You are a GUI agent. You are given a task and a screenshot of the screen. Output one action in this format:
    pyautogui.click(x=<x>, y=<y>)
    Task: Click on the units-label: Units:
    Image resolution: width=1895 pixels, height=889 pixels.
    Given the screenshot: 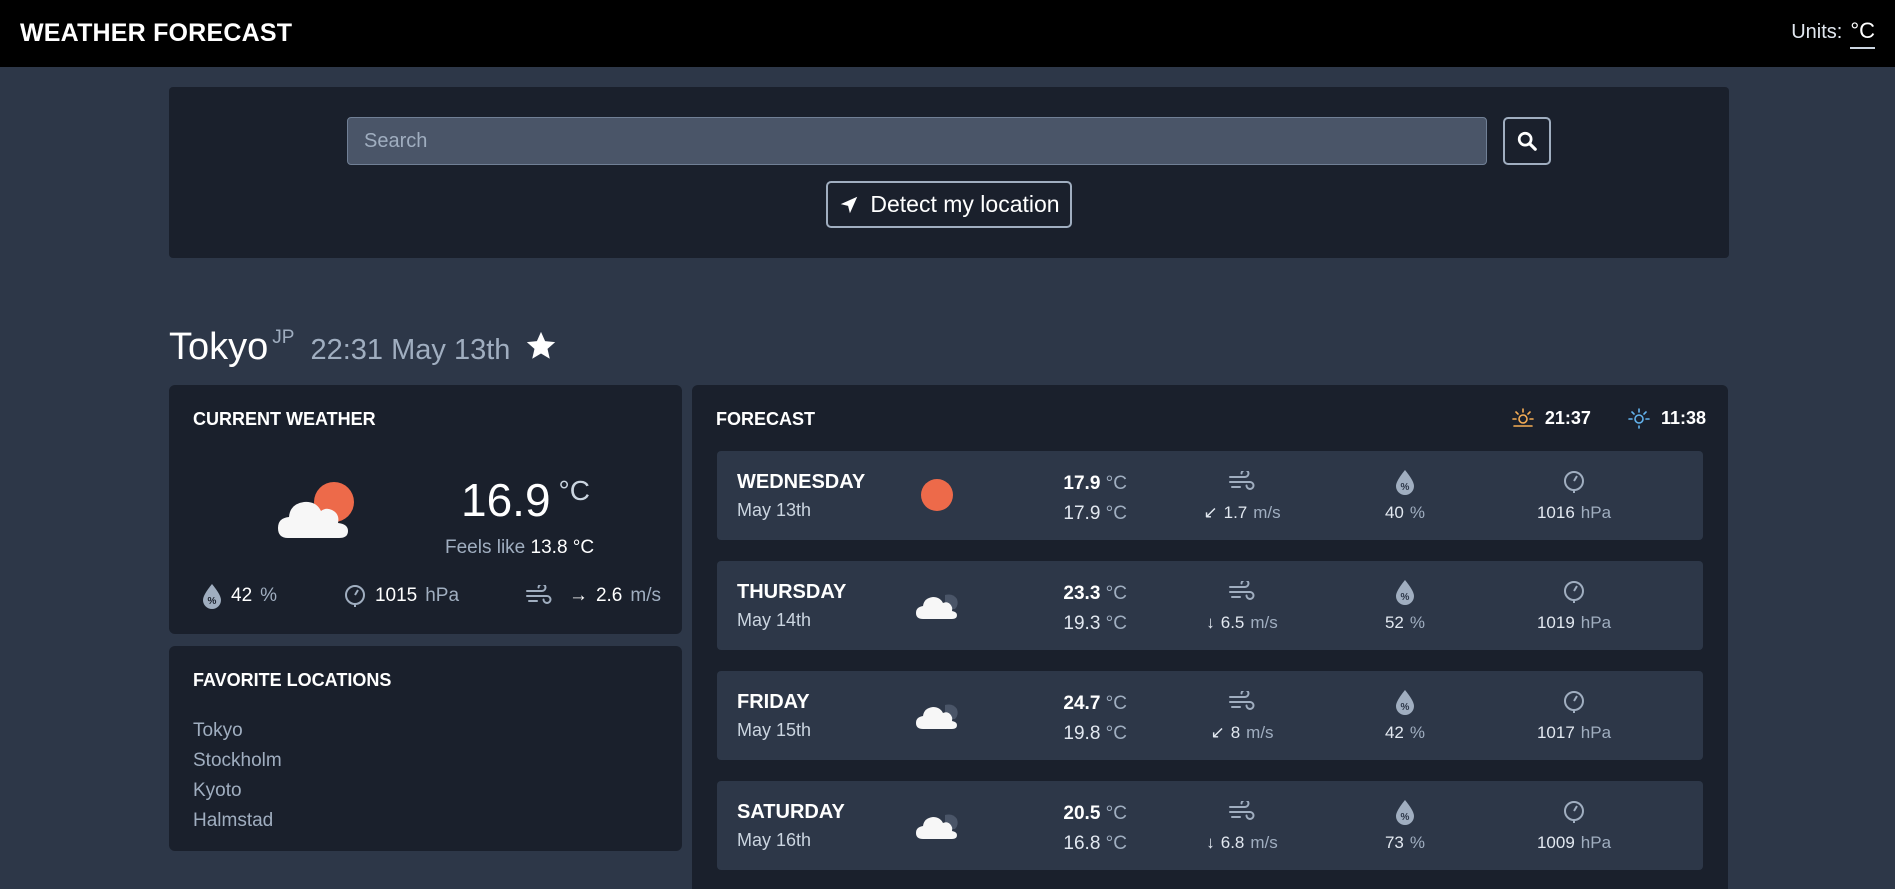 What is the action you would take?
    pyautogui.click(x=1817, y=32)
    